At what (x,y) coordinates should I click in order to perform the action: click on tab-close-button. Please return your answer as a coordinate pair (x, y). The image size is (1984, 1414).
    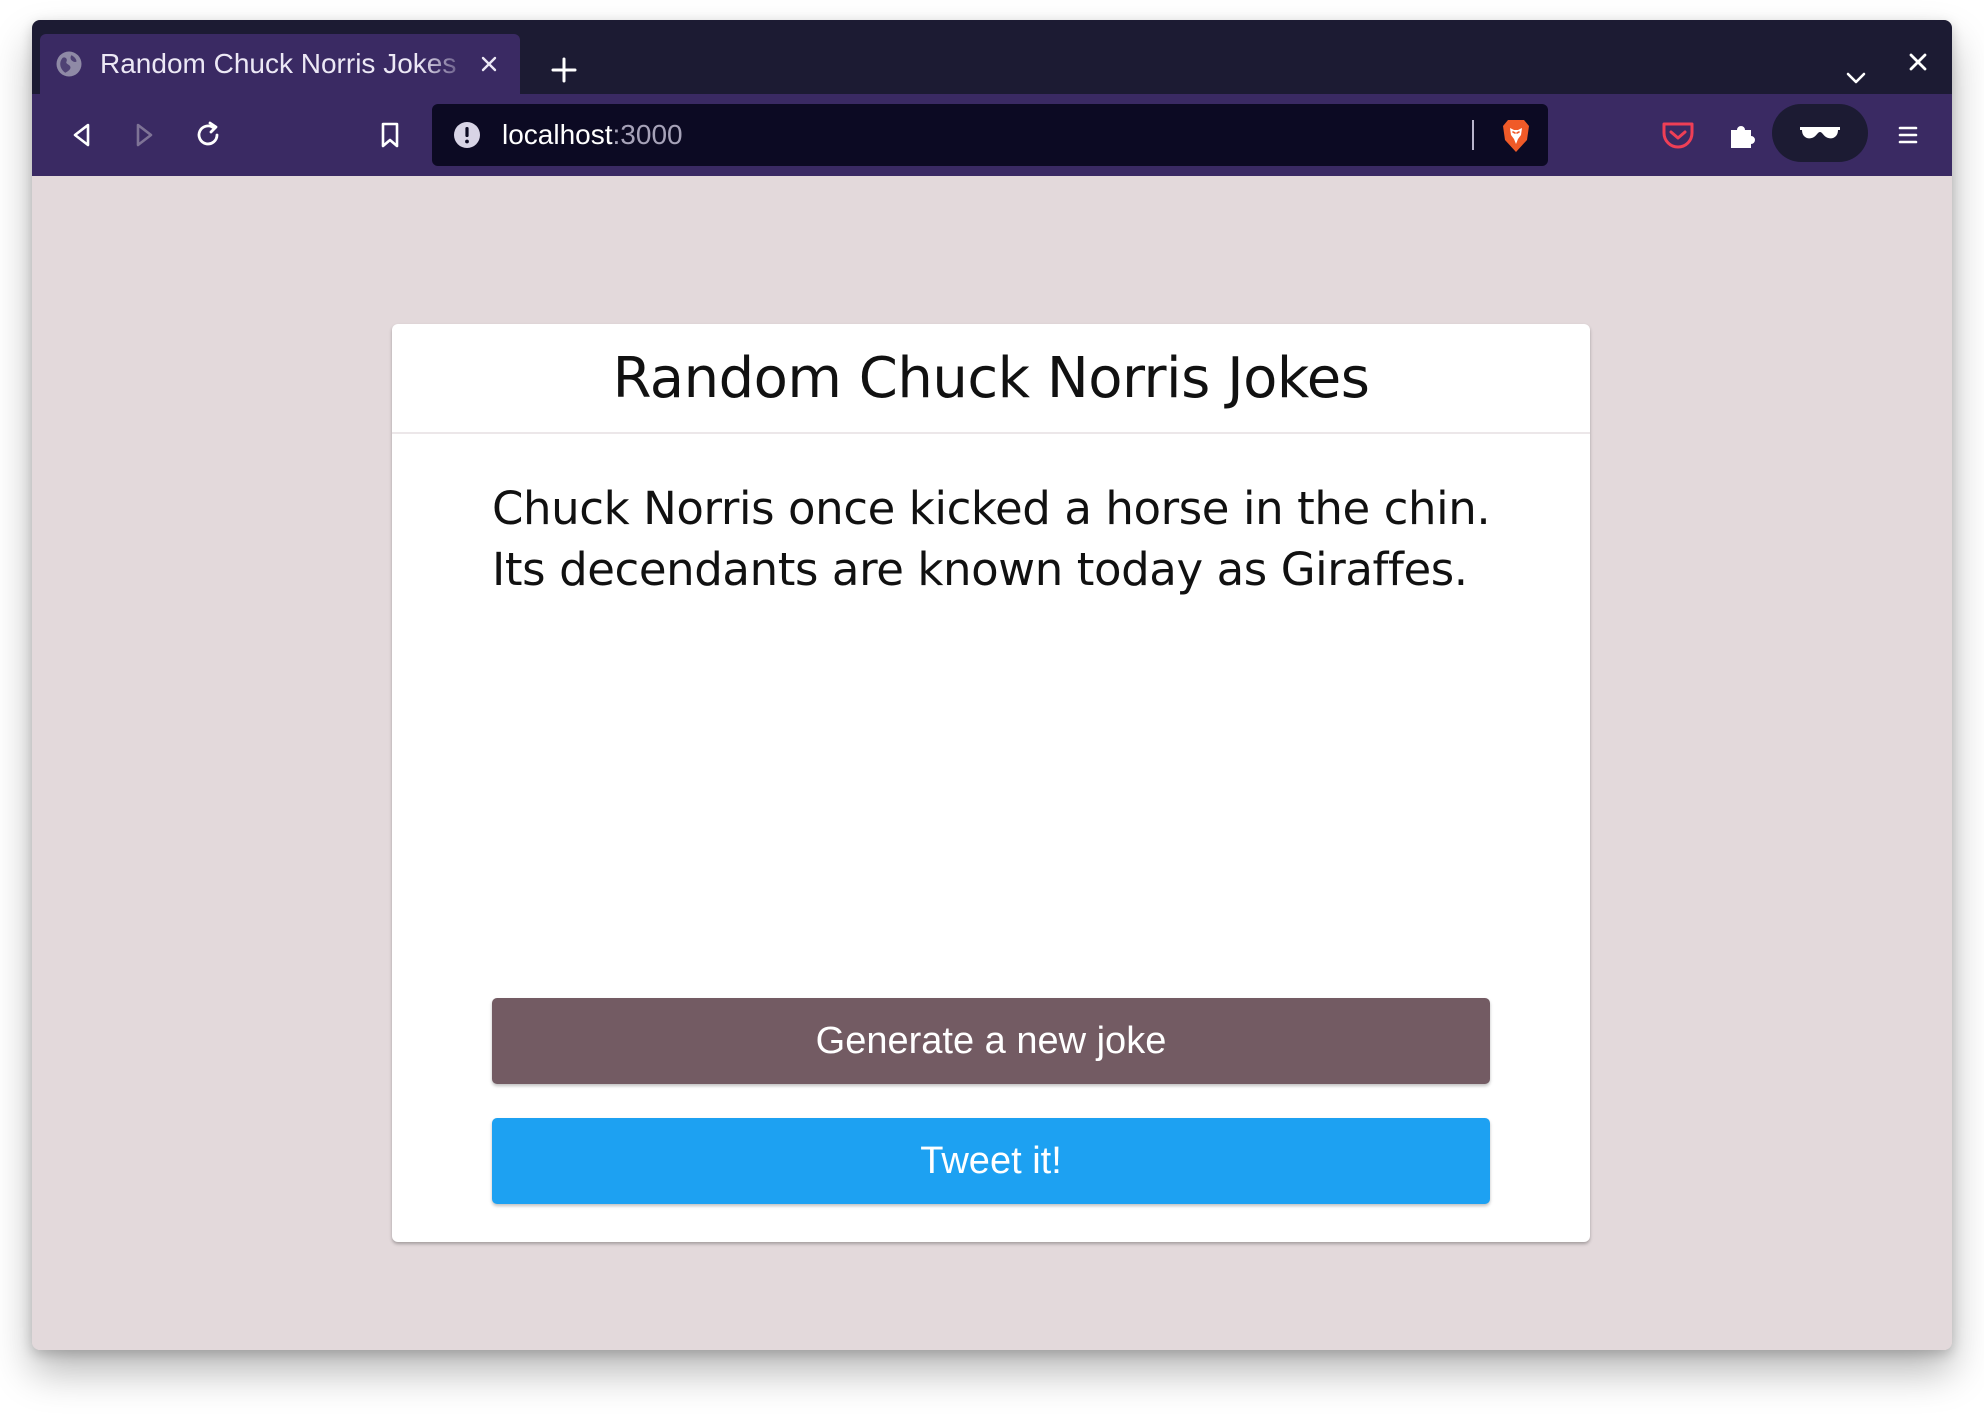
    Looking at the image, I should click on (489, 64).